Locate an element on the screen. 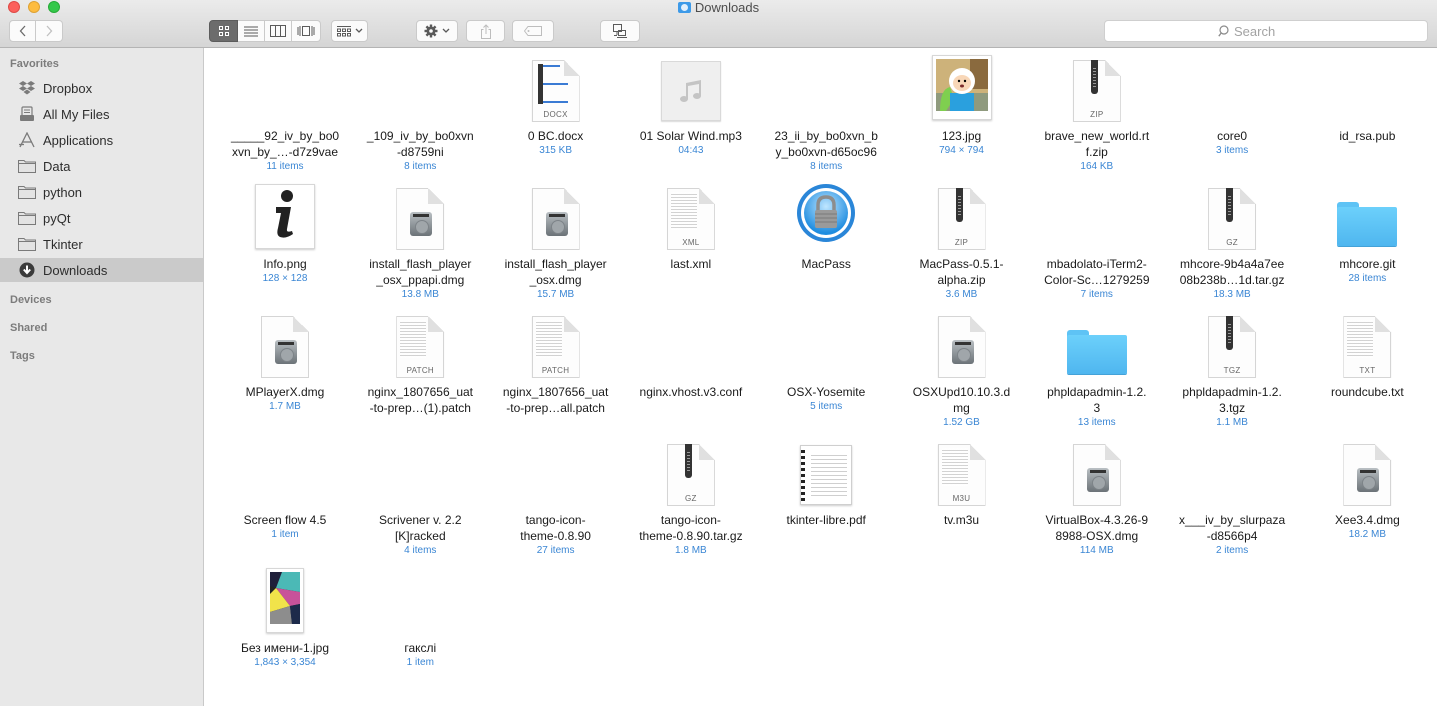 The width and height of the screenshot is (1437, 706). file-name: Scrivener v. 2.2 is located at coordinates (420, 520).